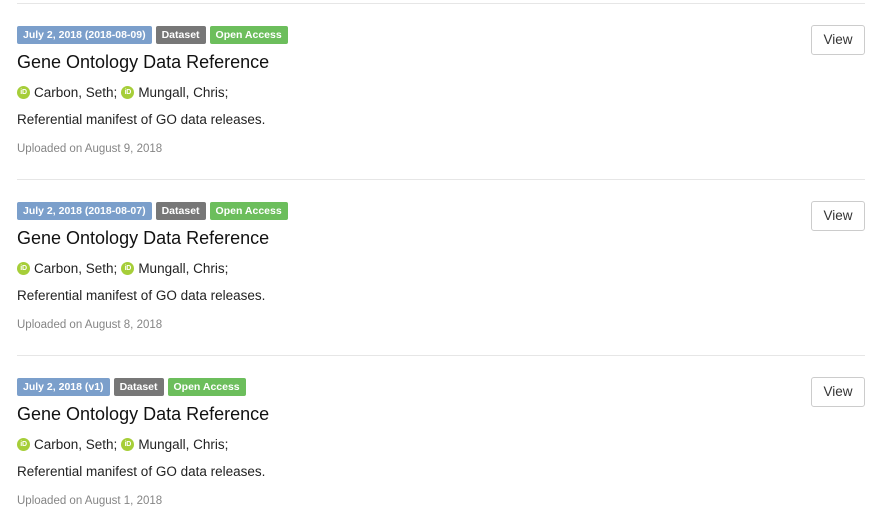 This screenshot has height=532, width=883. What do you see at coordinates (90, 325) in the screenshot?
I see `upload-date: Uploaded on August 8, 2018` at bounding box center [90, 325].